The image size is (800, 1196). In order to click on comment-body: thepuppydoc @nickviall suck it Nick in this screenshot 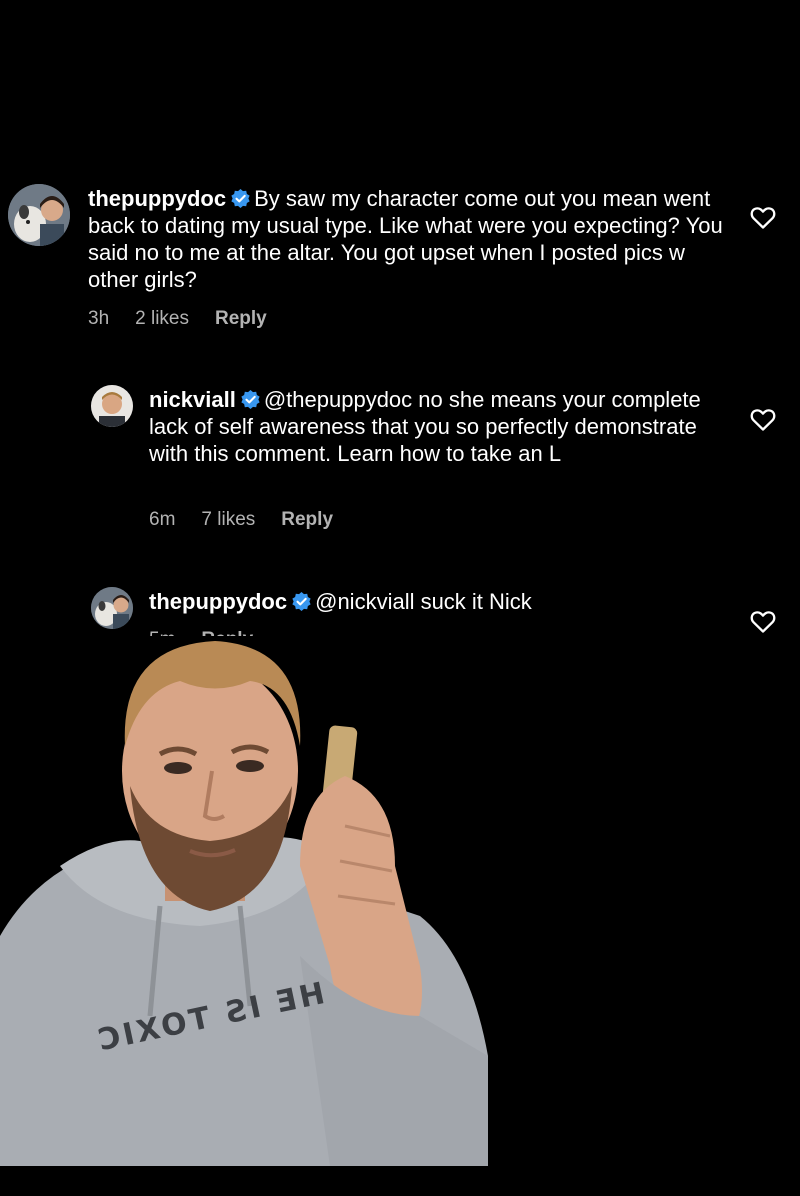, I will do `click(429, 601)`.